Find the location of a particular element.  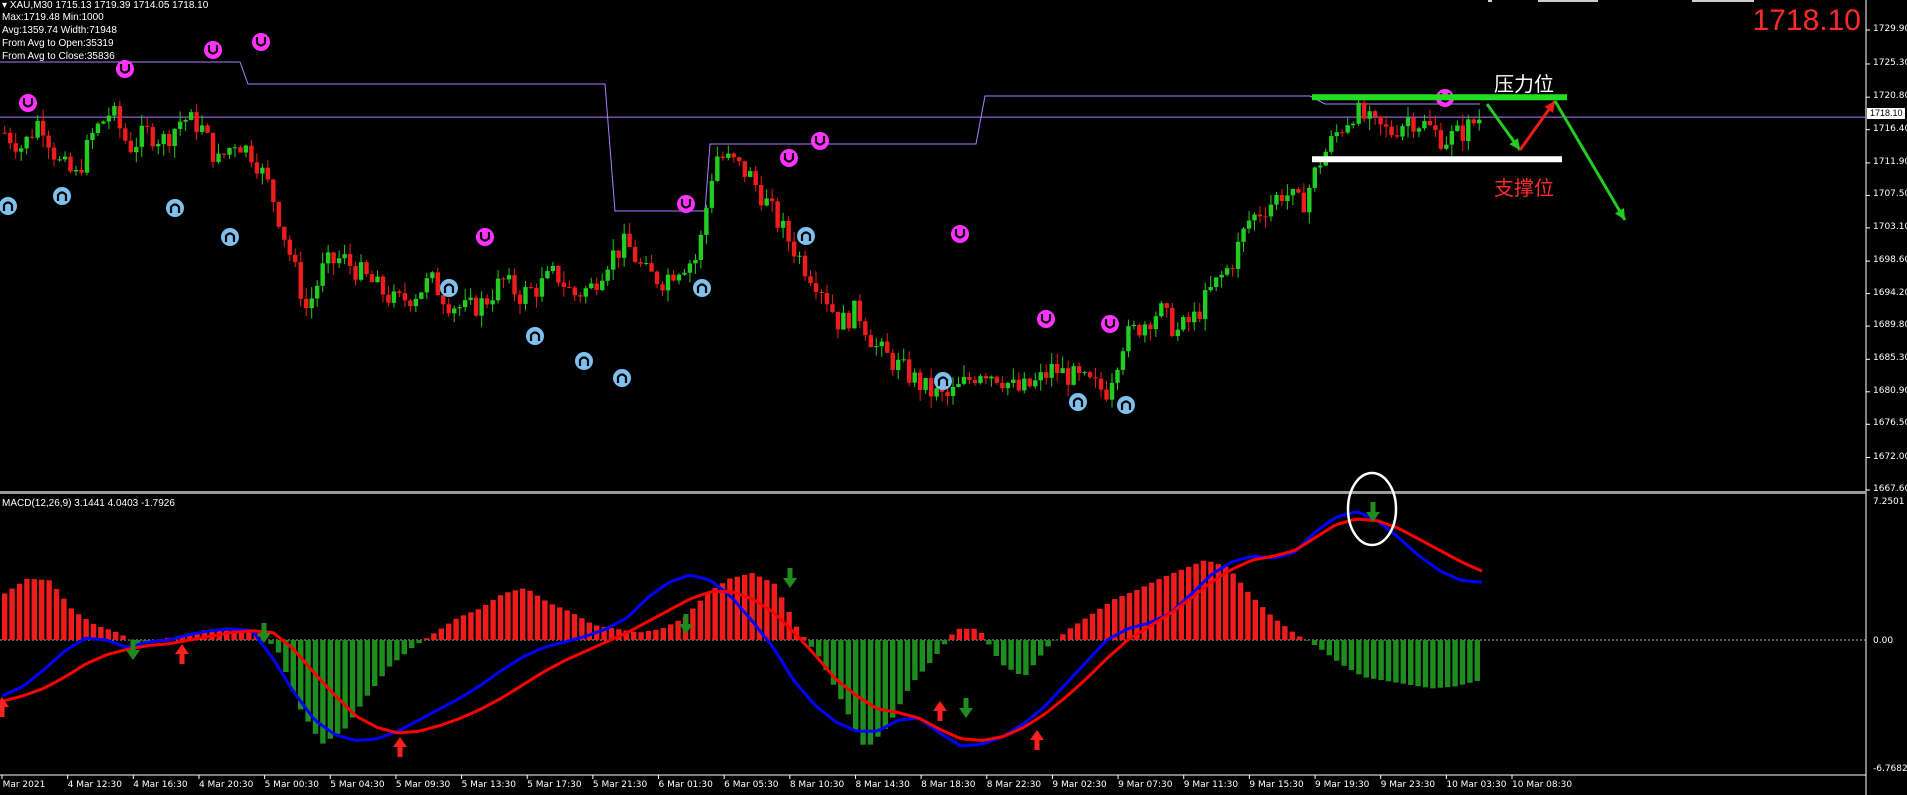

time-tick-label: 5 Mar 09:30 is located at coordinates (423, 785).